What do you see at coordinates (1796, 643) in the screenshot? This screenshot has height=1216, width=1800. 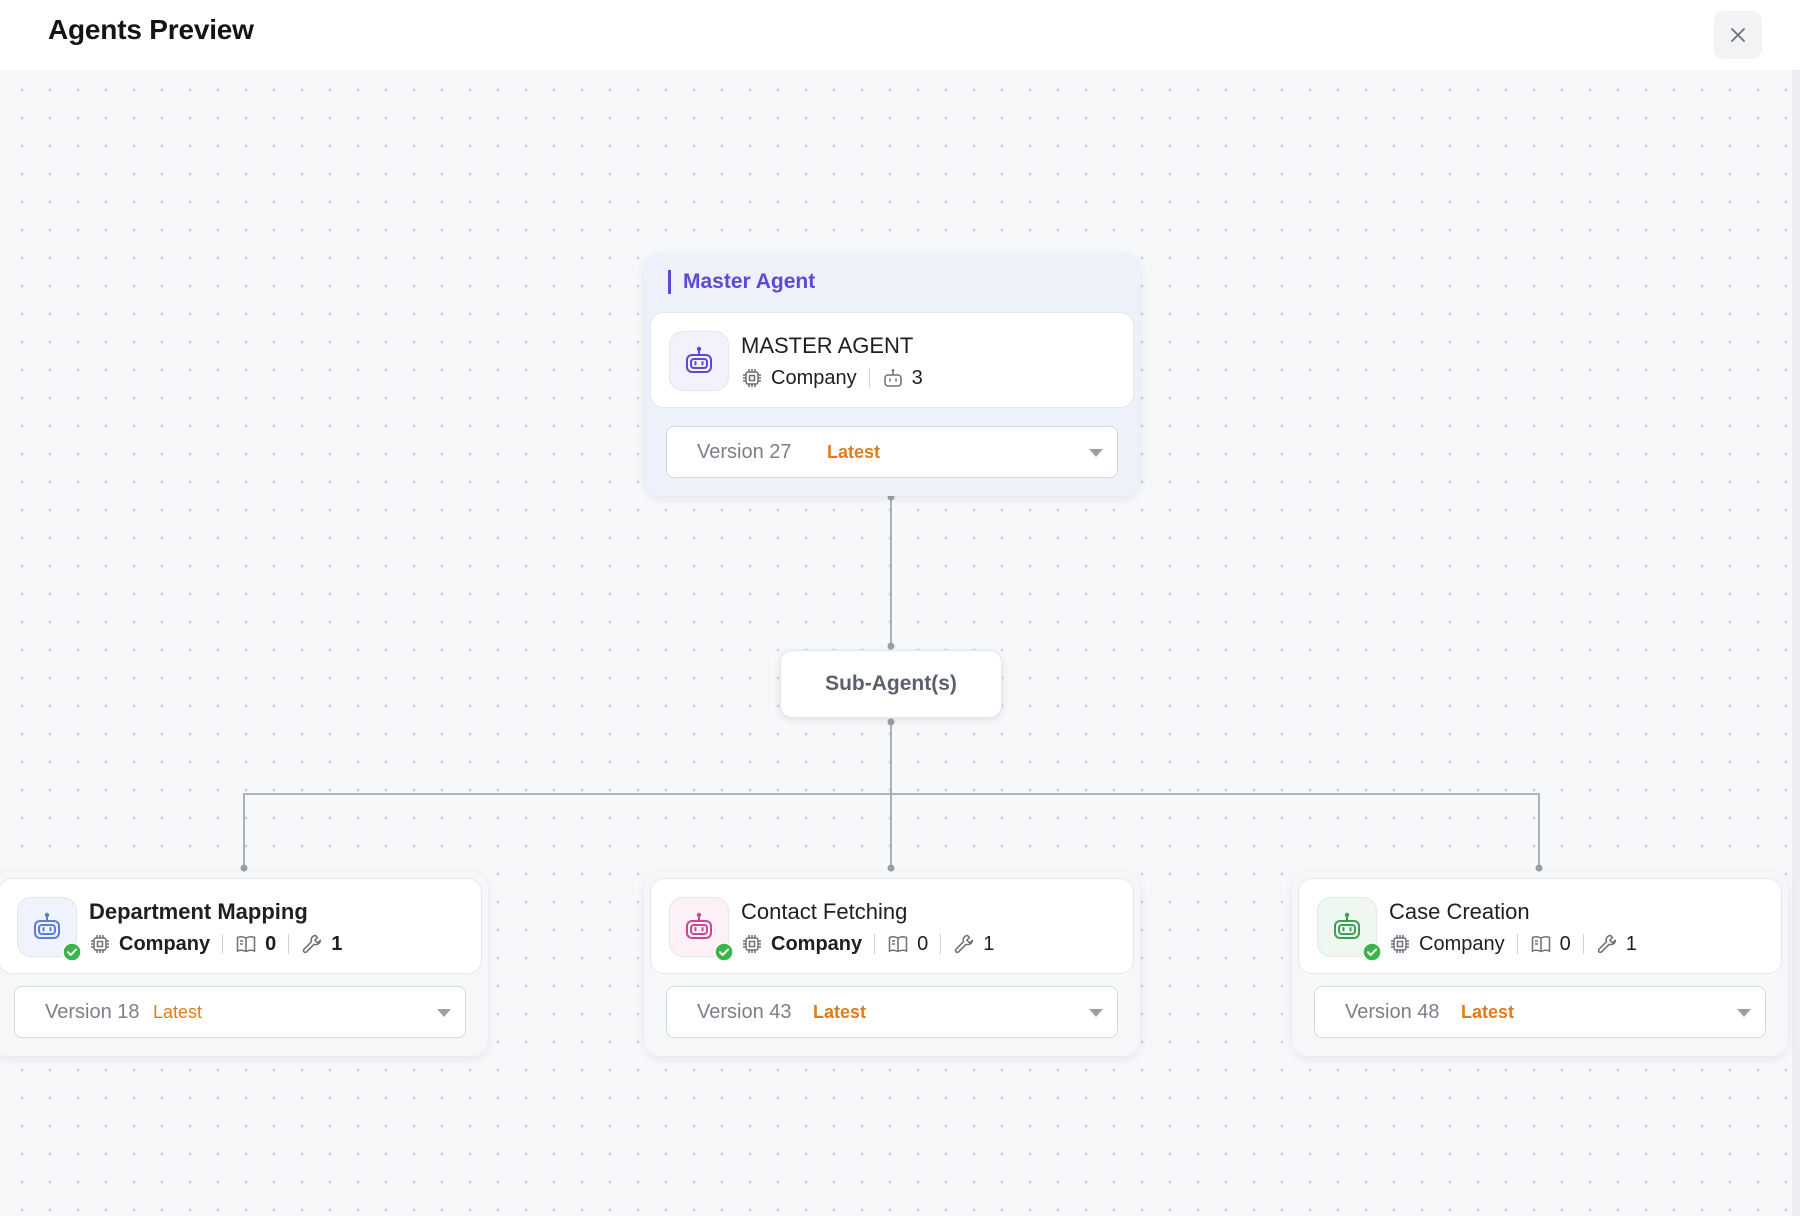 I see `canvas-scrollbar` at bounding box center [1796, 643].